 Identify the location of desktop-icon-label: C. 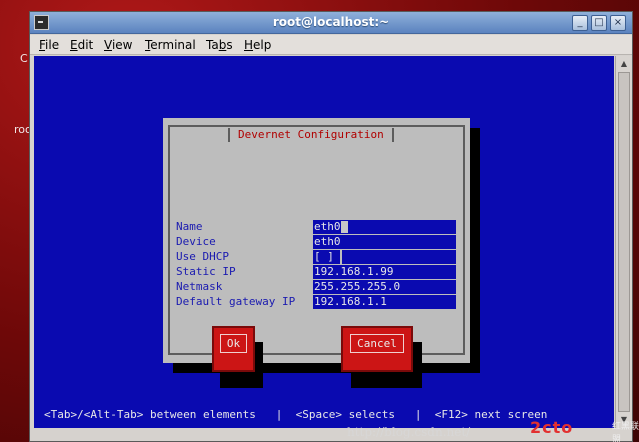
(24, 58).